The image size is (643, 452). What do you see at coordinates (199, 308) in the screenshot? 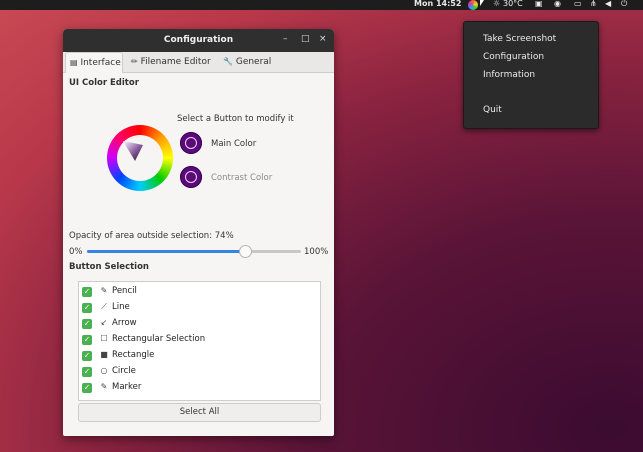
I see `list-item: ✓ ⟋ Line` at bounding box center [199, 308].